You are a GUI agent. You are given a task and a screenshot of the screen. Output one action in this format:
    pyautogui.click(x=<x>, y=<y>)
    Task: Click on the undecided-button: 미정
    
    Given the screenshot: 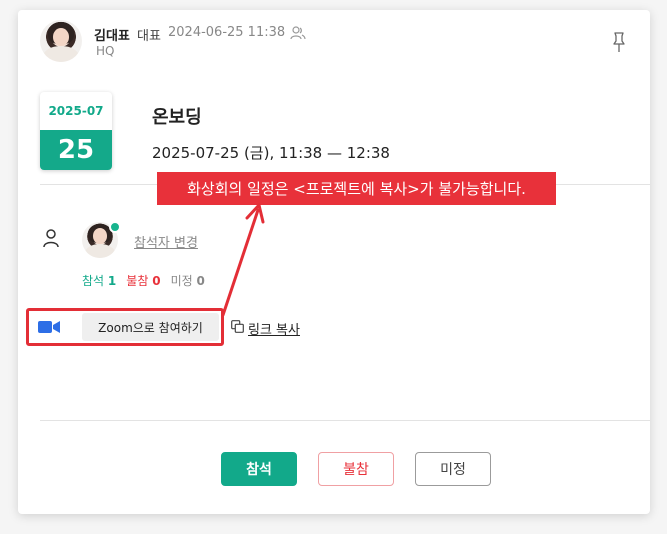 What is the action you would take?
    pyautogui.click(x=453, y=469)
    